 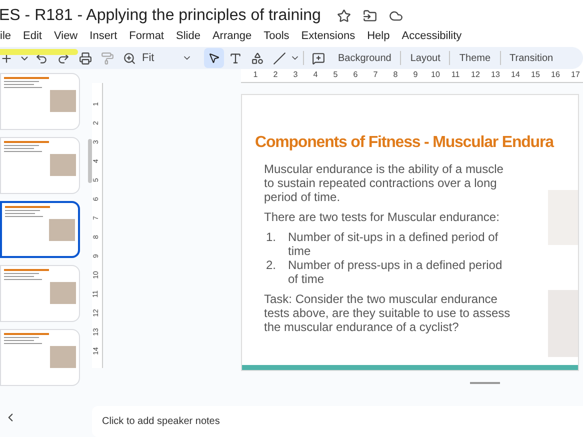 I want to click on menu-item: Accessibility, so click(x=432, y=36).